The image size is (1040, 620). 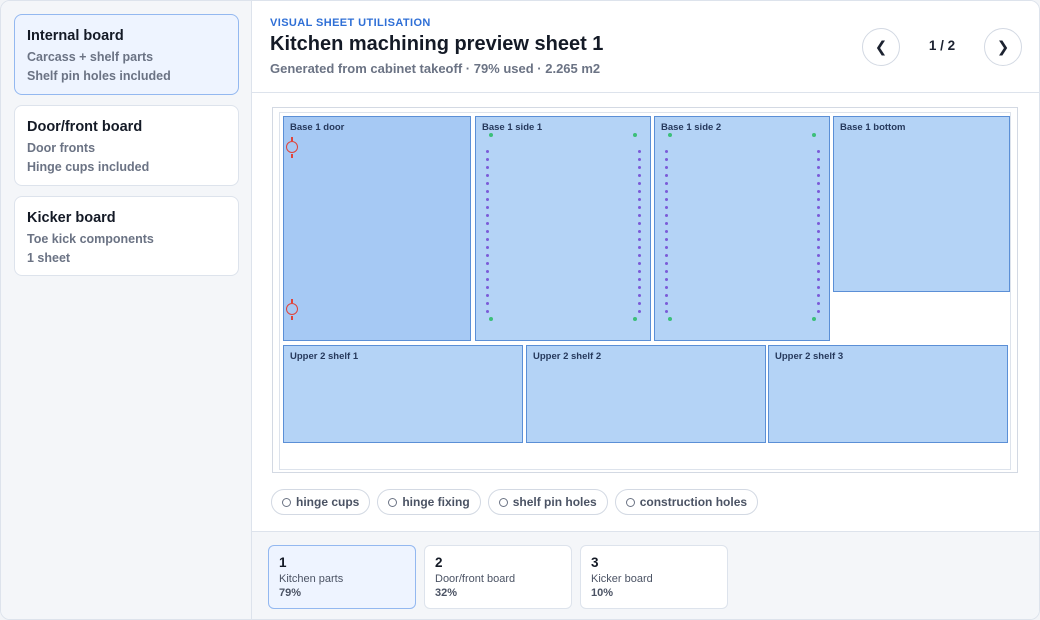 What do you see at coordinates (475, 579) in the screenshot?
I see `sheet-name: Door/front board` at bounding box center [475, 579].